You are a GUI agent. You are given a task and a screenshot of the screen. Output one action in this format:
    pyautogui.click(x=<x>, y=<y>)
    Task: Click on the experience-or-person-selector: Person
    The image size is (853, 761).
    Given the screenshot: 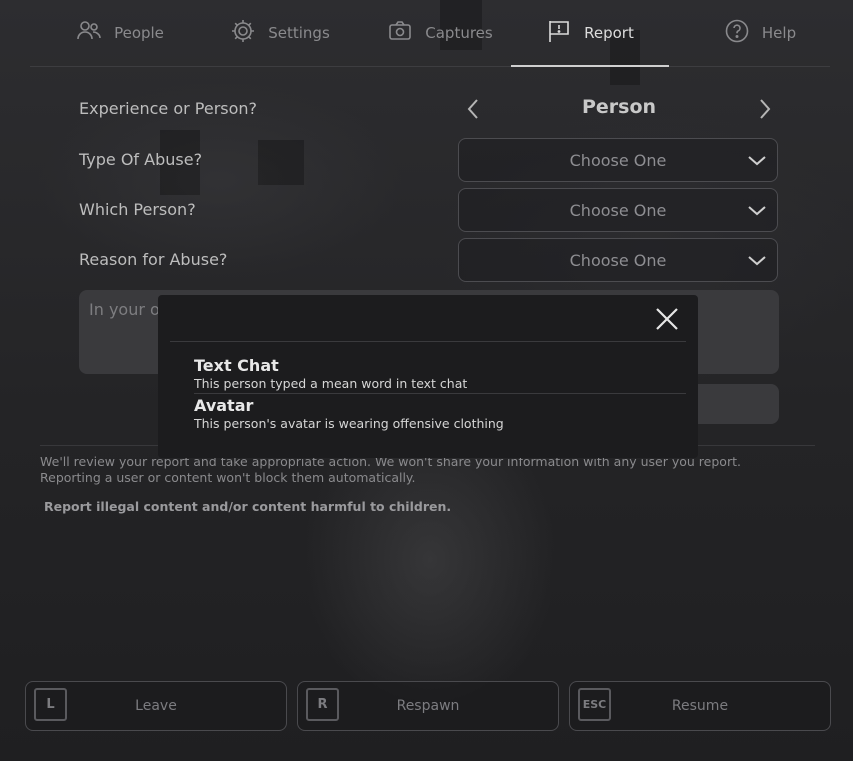 What is the action you would take?
    pyautogui.click(x=619, y=109)
    